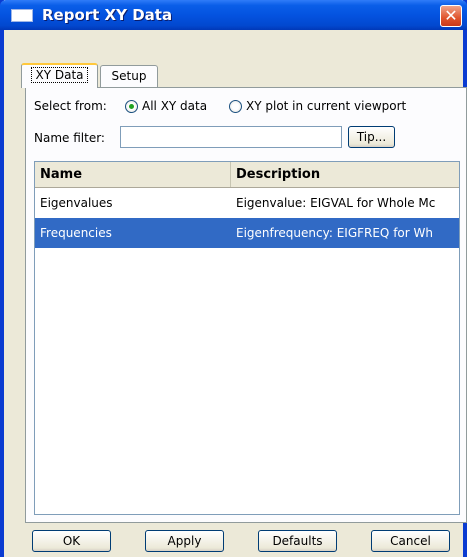  What do you see at coordinates (235, 106) in the screenshot?
I see `radio-xy-plot-current-viewport` at bounding box center [235, 106].